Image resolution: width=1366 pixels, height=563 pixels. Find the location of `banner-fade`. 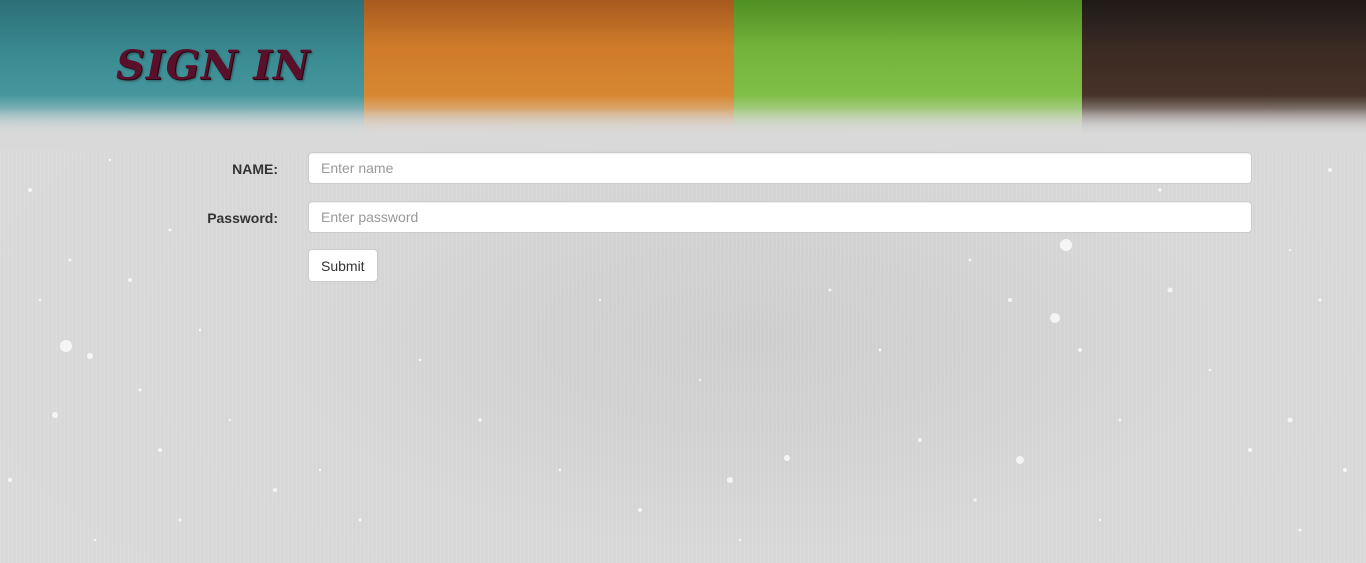

banner-fade is located at coordinates (683, 122).